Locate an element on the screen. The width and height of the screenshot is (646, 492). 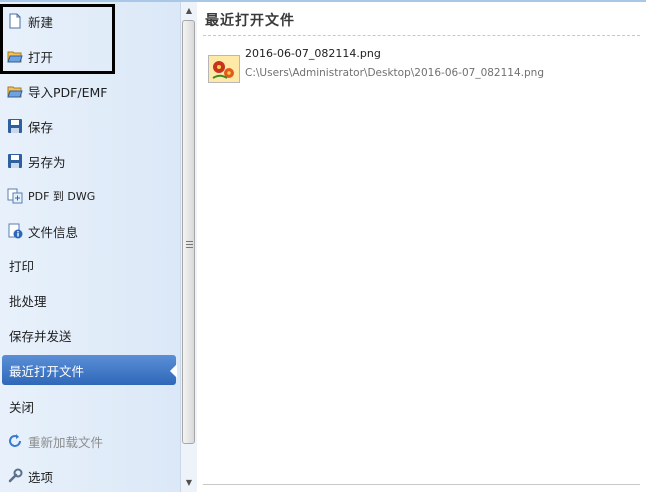
menu-item-batch: 批处理 is located at coordinates (89, 300).